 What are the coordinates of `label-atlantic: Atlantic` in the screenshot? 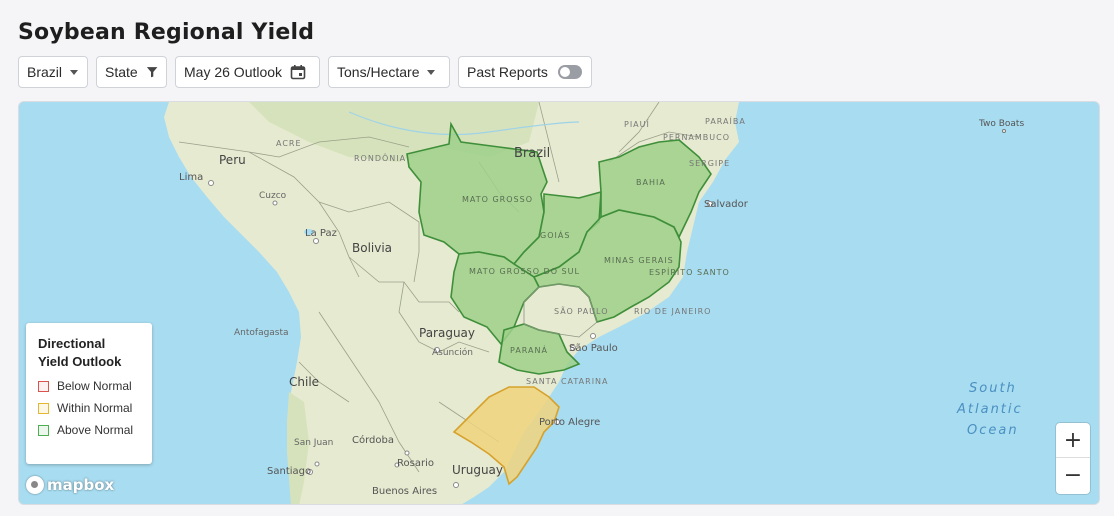 It's located at (989, 409).